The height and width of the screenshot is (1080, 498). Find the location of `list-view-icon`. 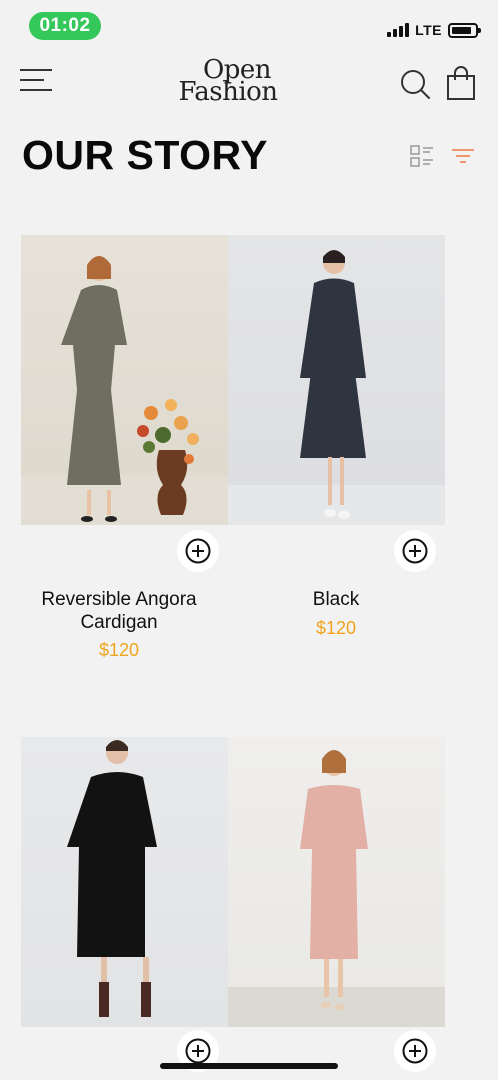

list-view-icon is located at coordinates (423, 156).